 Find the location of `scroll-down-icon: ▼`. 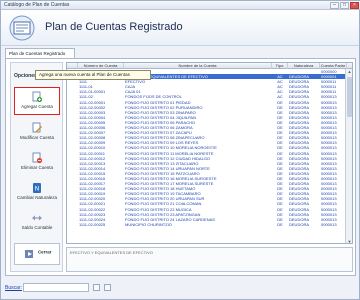

scroll-down-icon: ▼ is located at coordinates (349, 241).